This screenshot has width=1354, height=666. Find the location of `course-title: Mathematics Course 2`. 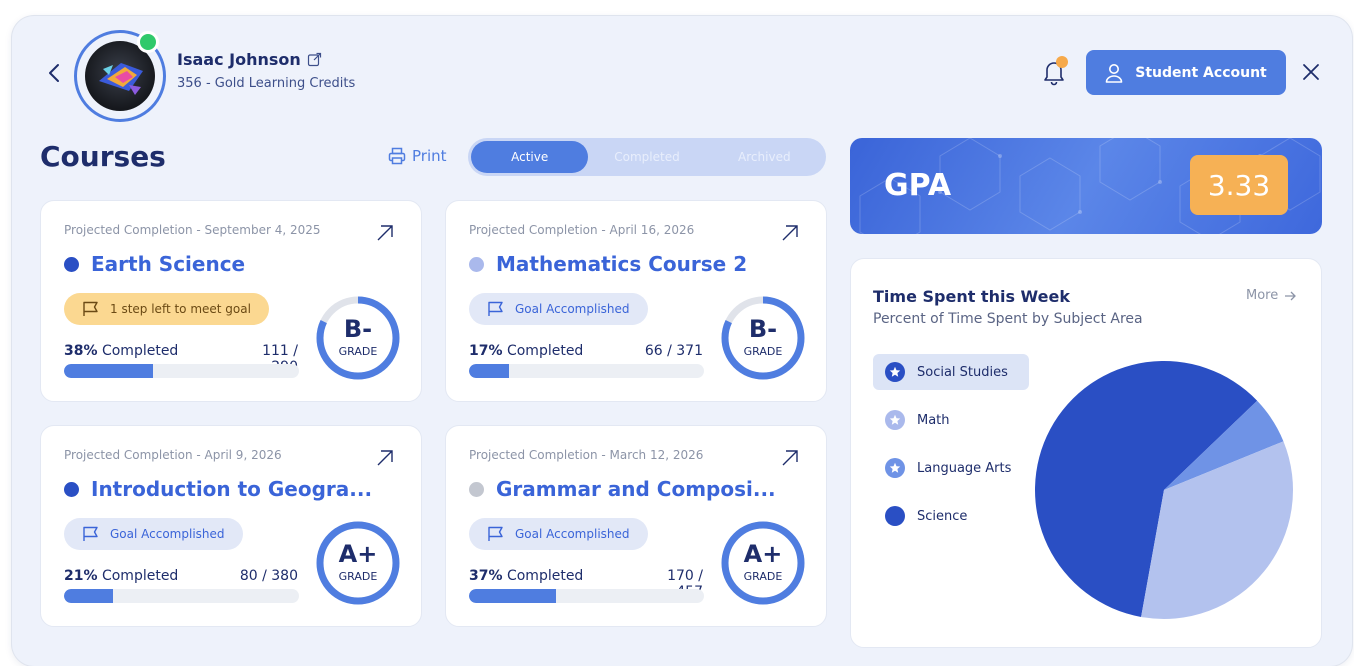

course-title: Mathematics Course 2 is located at coordinates (608, 264).